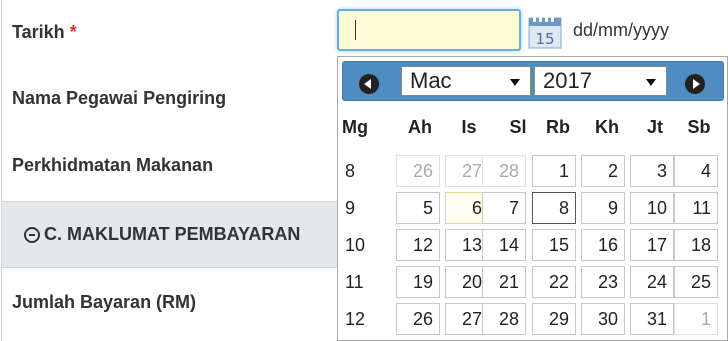 Image resolution: width=728 pixels, height=341 pixels. Describe the element at coordinates (652, 245) in the screenshot. I see `day-cell: 17` at that location.